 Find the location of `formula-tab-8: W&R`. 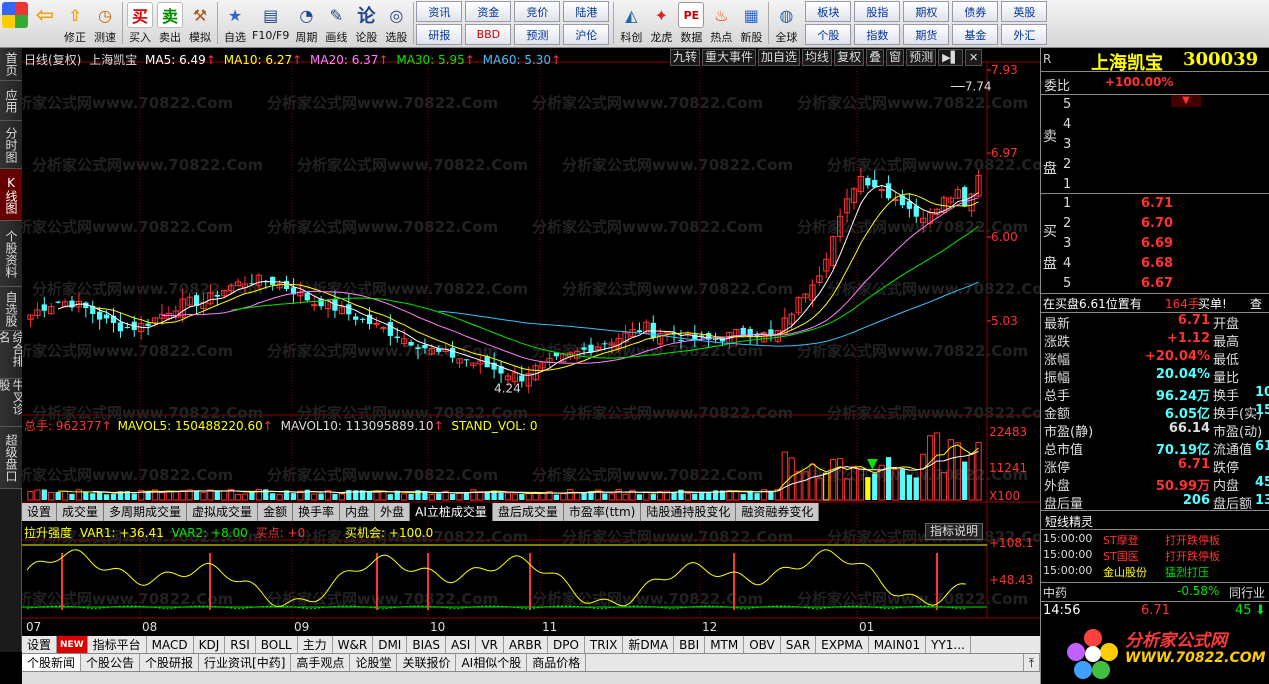

formula-tab-8: W&R is located at coordinates (353, 644).